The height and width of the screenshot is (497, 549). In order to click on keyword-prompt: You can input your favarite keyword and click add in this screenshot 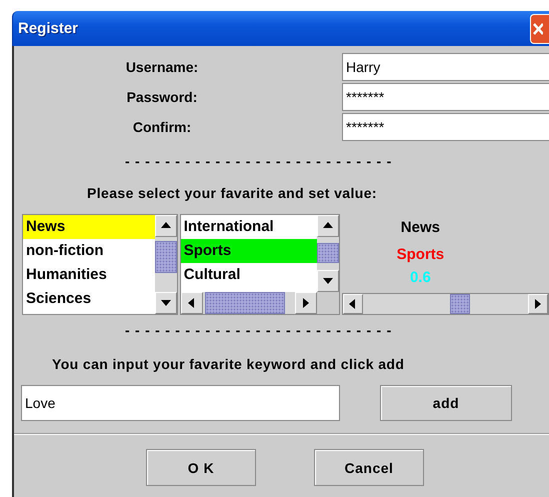, I will do `click(228, 364)`.